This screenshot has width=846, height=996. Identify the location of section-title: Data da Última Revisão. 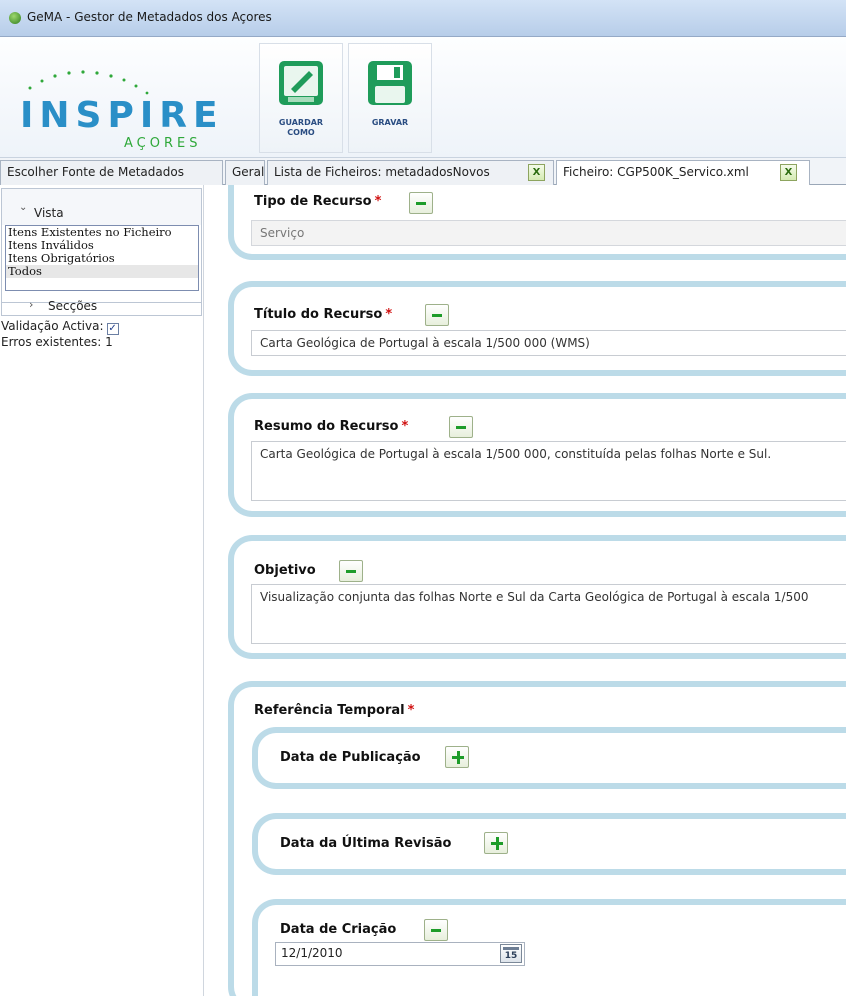
(366, 843).